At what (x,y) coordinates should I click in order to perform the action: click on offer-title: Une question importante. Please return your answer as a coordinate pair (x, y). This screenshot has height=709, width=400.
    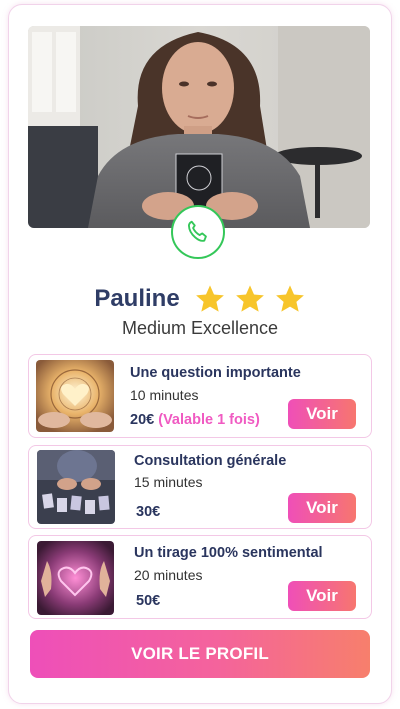
    Looking at the image, I should click on (215, 373).